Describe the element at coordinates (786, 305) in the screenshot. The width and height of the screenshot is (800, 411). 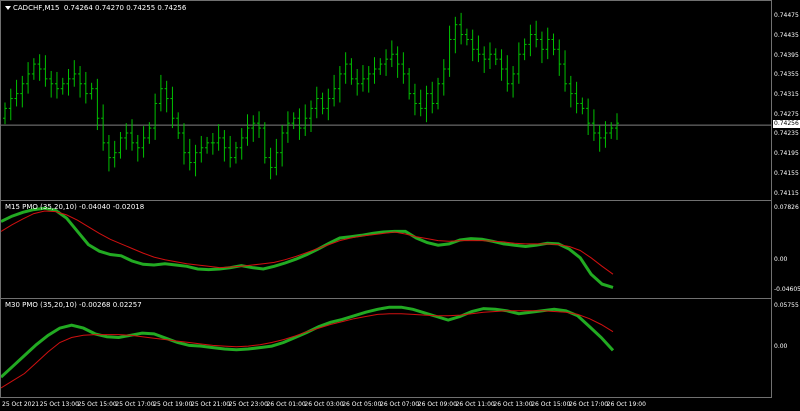
I see `indicator-tick-label: 0.05755` at that location.